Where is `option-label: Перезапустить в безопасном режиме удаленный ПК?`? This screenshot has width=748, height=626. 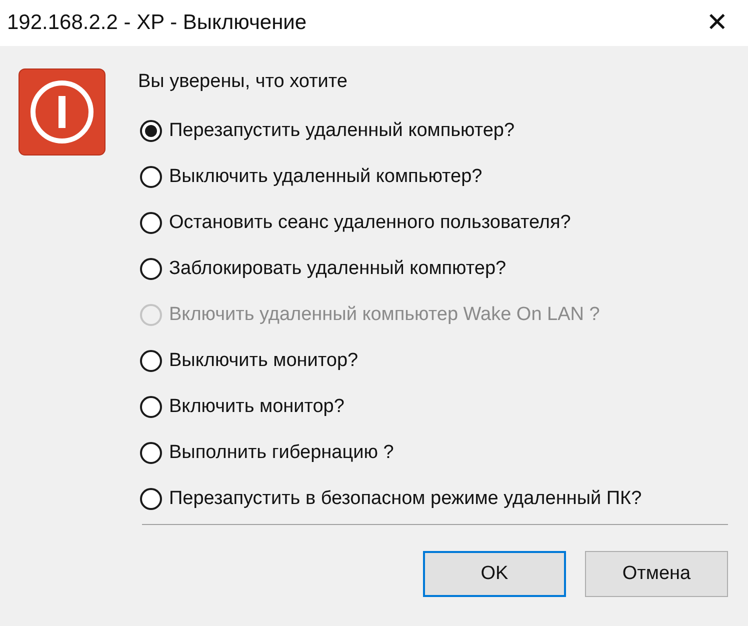 option-label: Перезапустить в безопасном режиме удаленный ПК? is located at coordinates (405, 499).